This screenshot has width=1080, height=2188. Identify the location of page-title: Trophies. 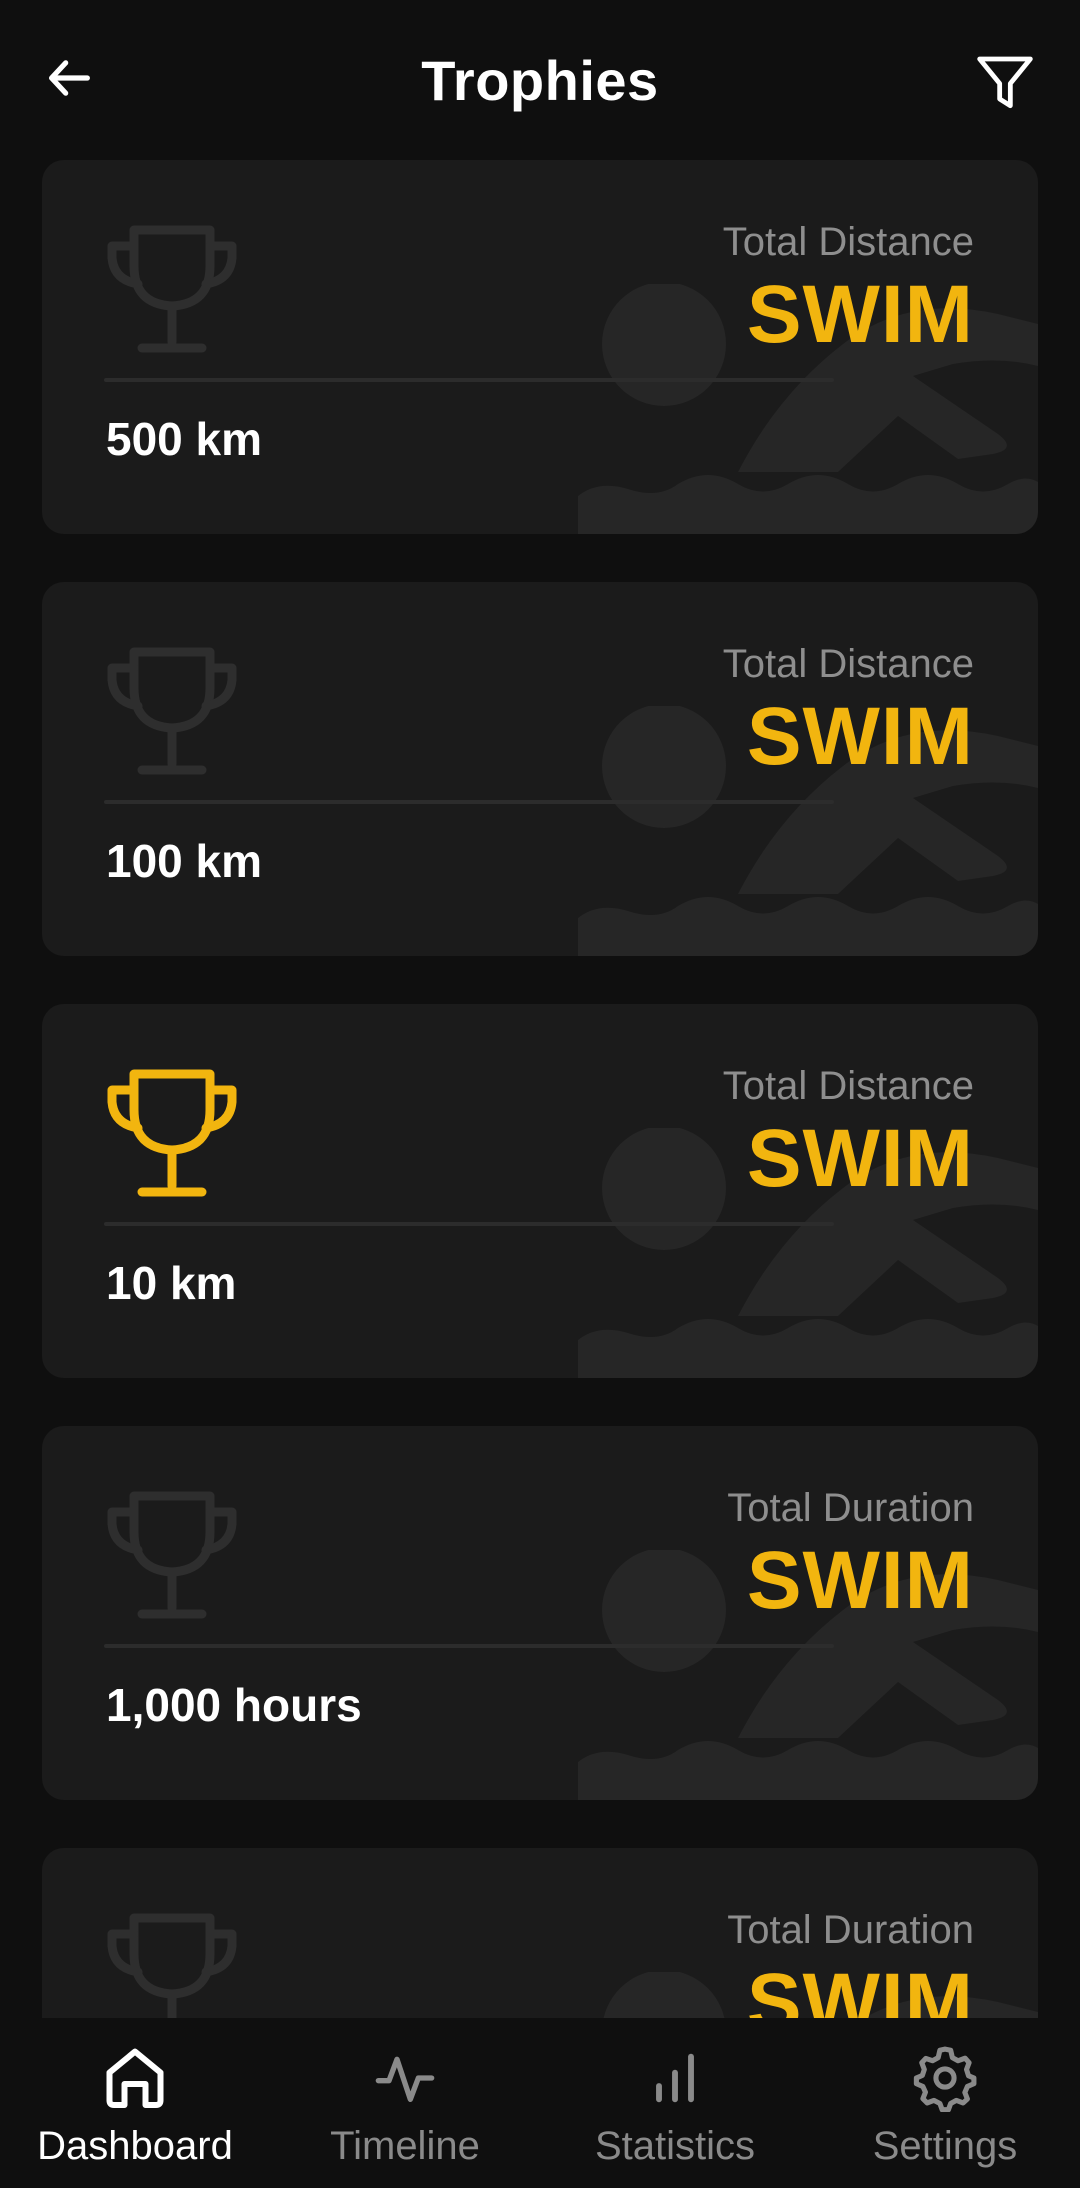
(540, 80).